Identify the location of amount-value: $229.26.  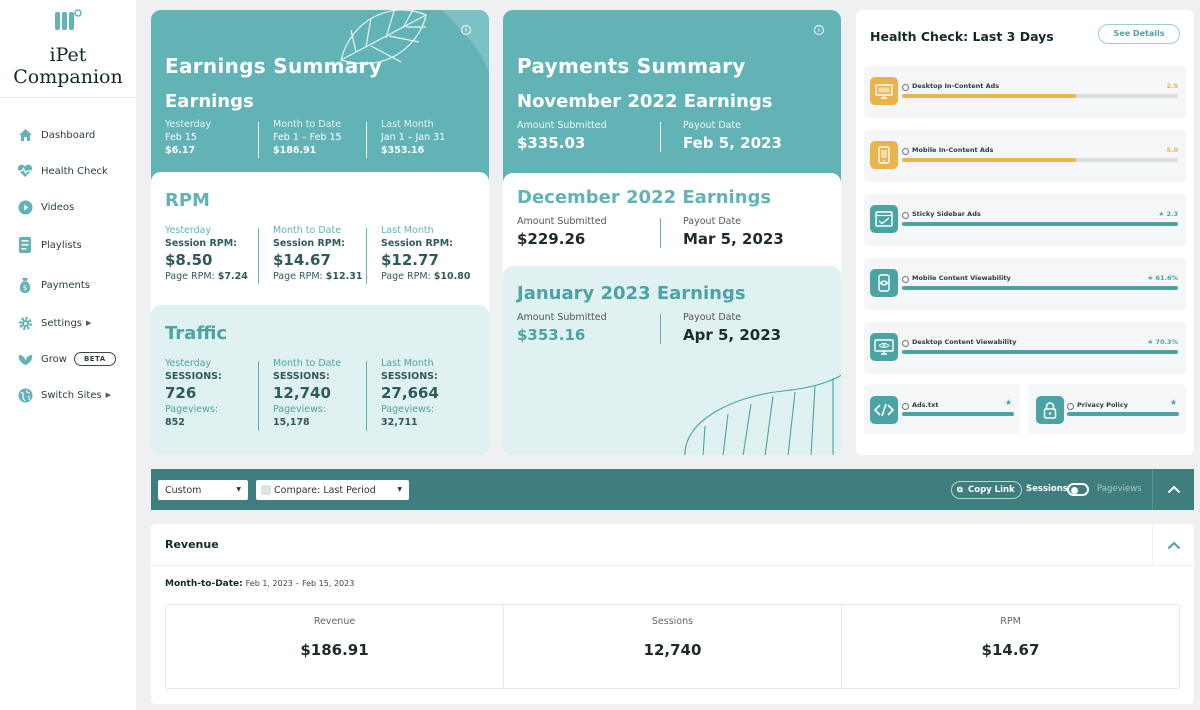
(551, 239).